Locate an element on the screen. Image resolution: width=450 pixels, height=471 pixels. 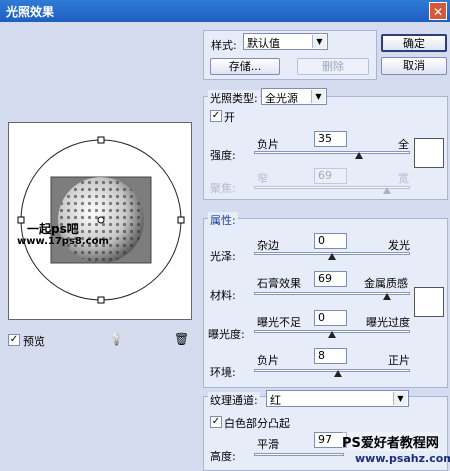
ambience-slider-thumb is located at coordinates (338, 373).